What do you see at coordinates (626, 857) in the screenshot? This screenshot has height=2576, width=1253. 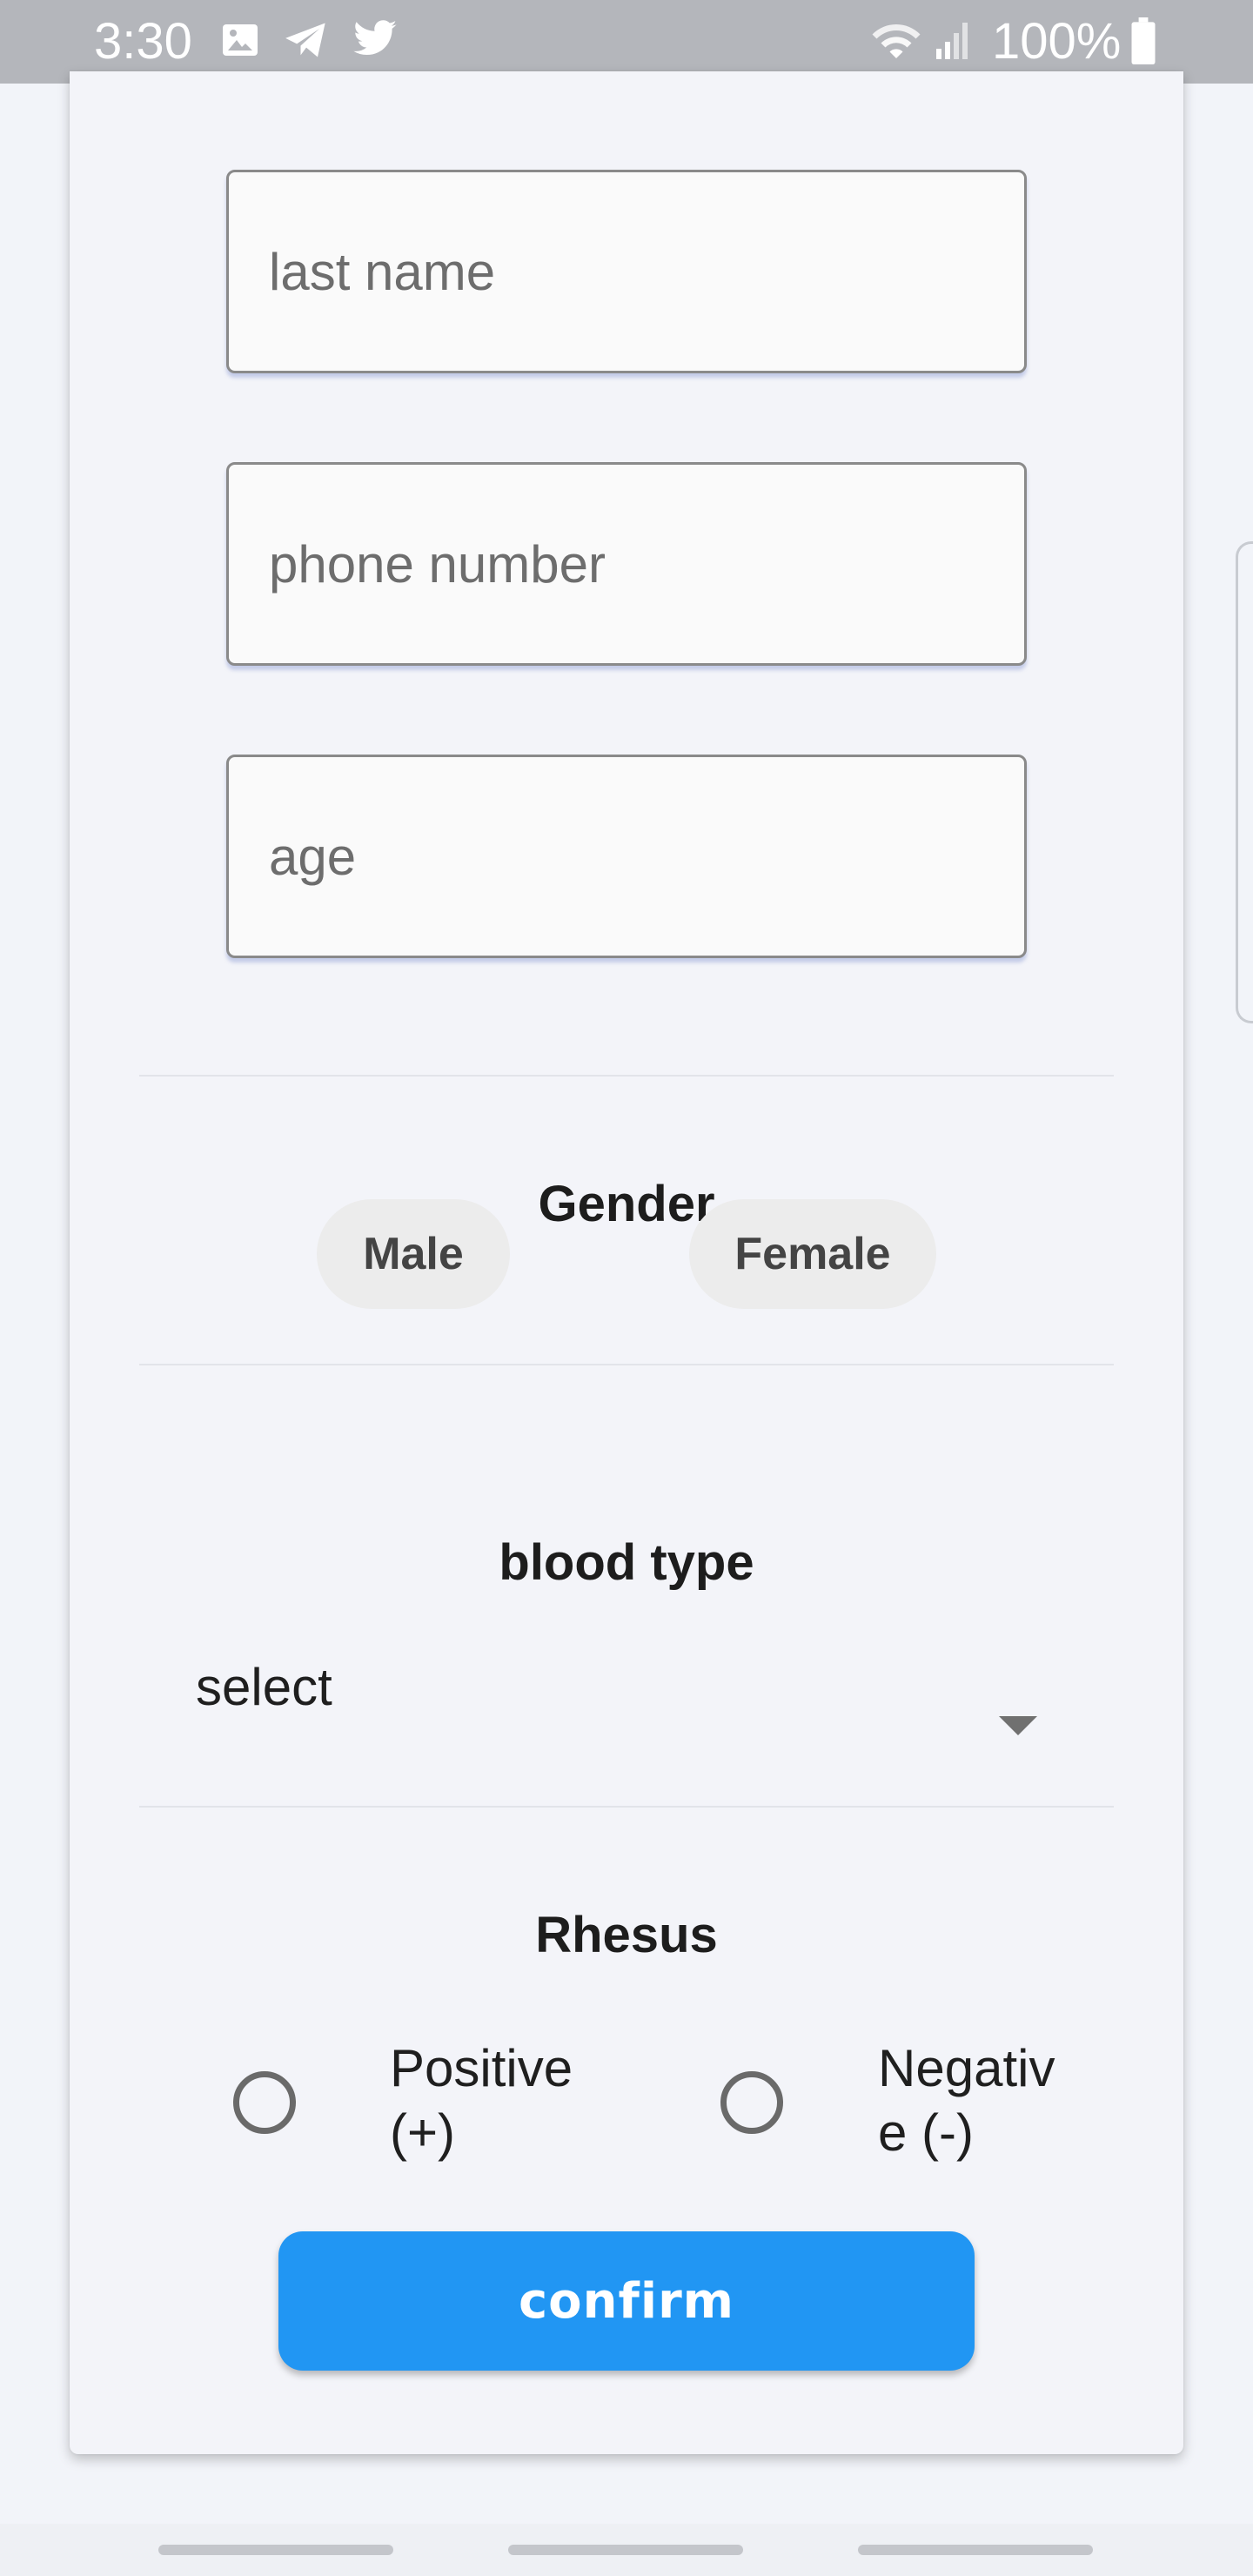 I see `age-input` at bounding box center [626, 857].